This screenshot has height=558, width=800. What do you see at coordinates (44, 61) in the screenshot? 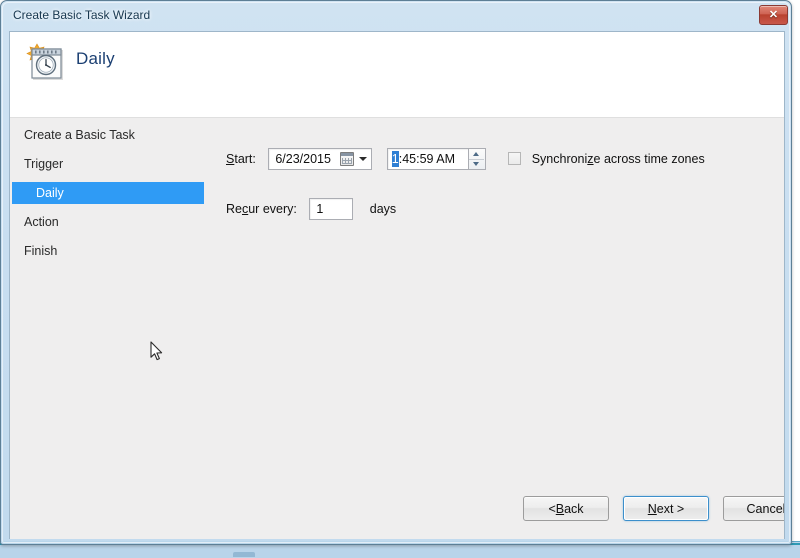
I see `calendar-clock-icon` at bounding box center [44, 61].